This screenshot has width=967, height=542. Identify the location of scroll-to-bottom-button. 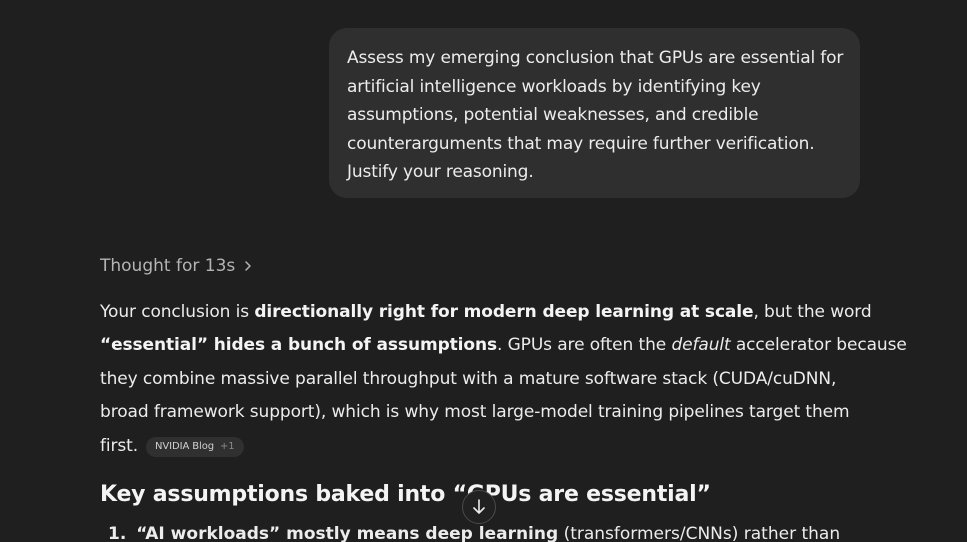
(479, 507).